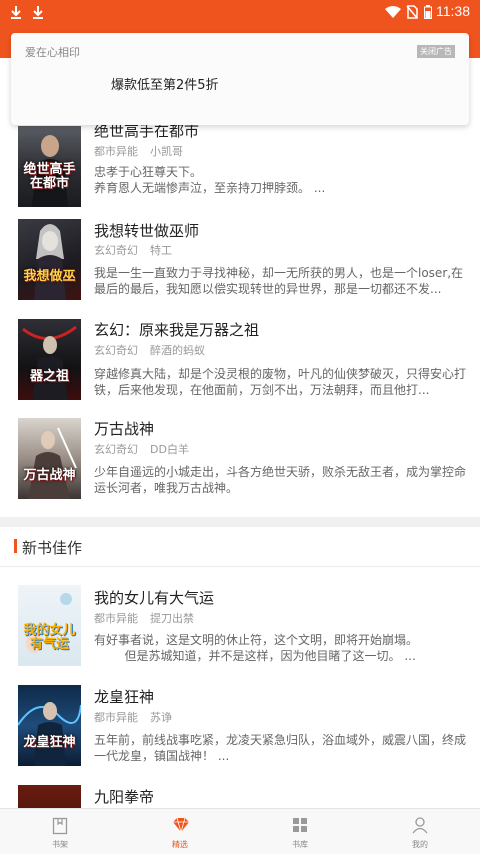 The width and height of the screenshot is (480, 854). Describe the element at coordinates (147, 449) in the screenshot. I see `book-meta: 玄幻奇幻 DD白羊` at that location.